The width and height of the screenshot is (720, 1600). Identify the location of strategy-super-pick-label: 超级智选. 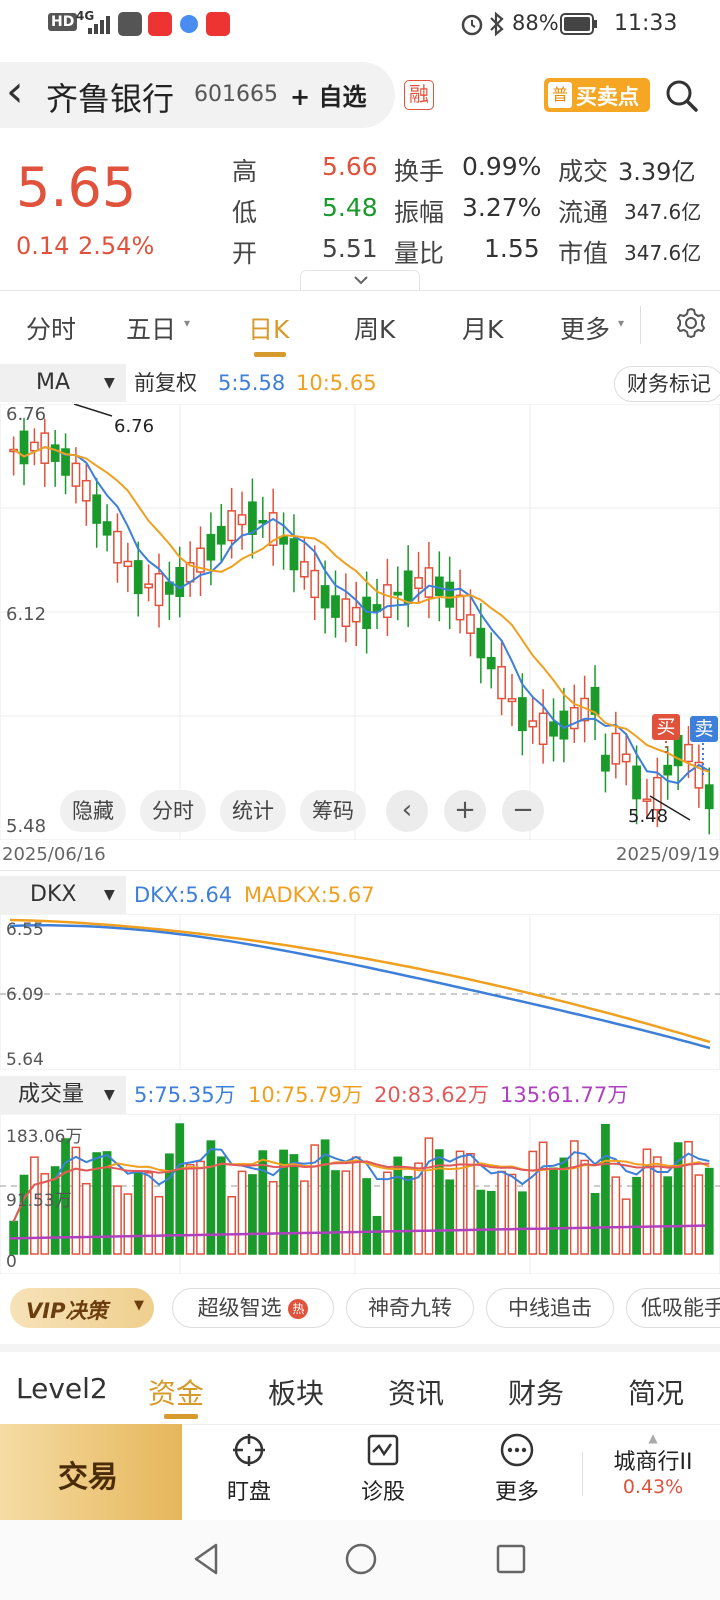
(239, 1308).